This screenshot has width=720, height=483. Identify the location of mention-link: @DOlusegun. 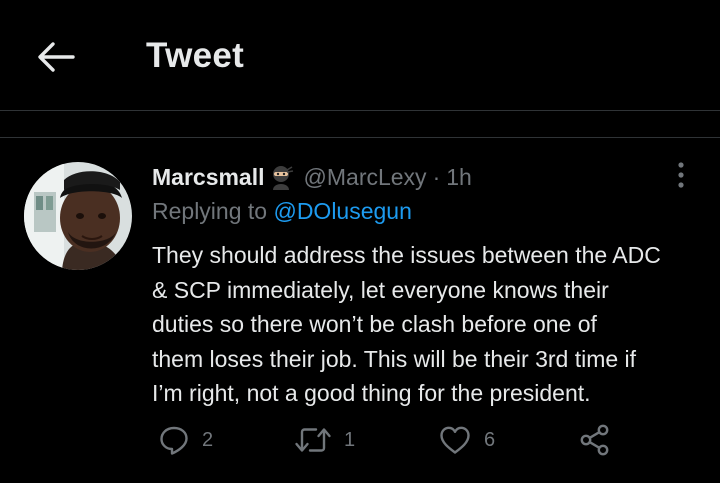
(342, 211).